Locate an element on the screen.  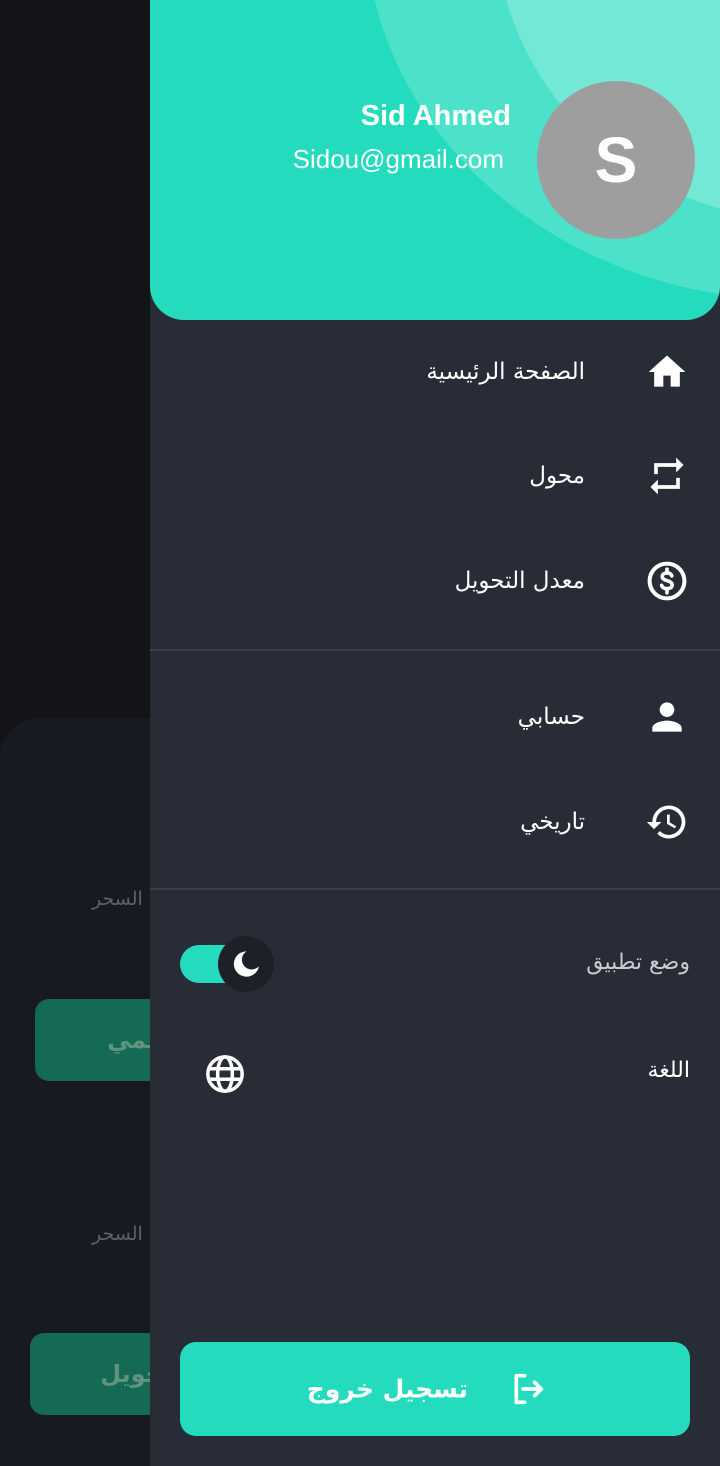
menu-item-history: تاريخي is located at coordinates (435, 822).